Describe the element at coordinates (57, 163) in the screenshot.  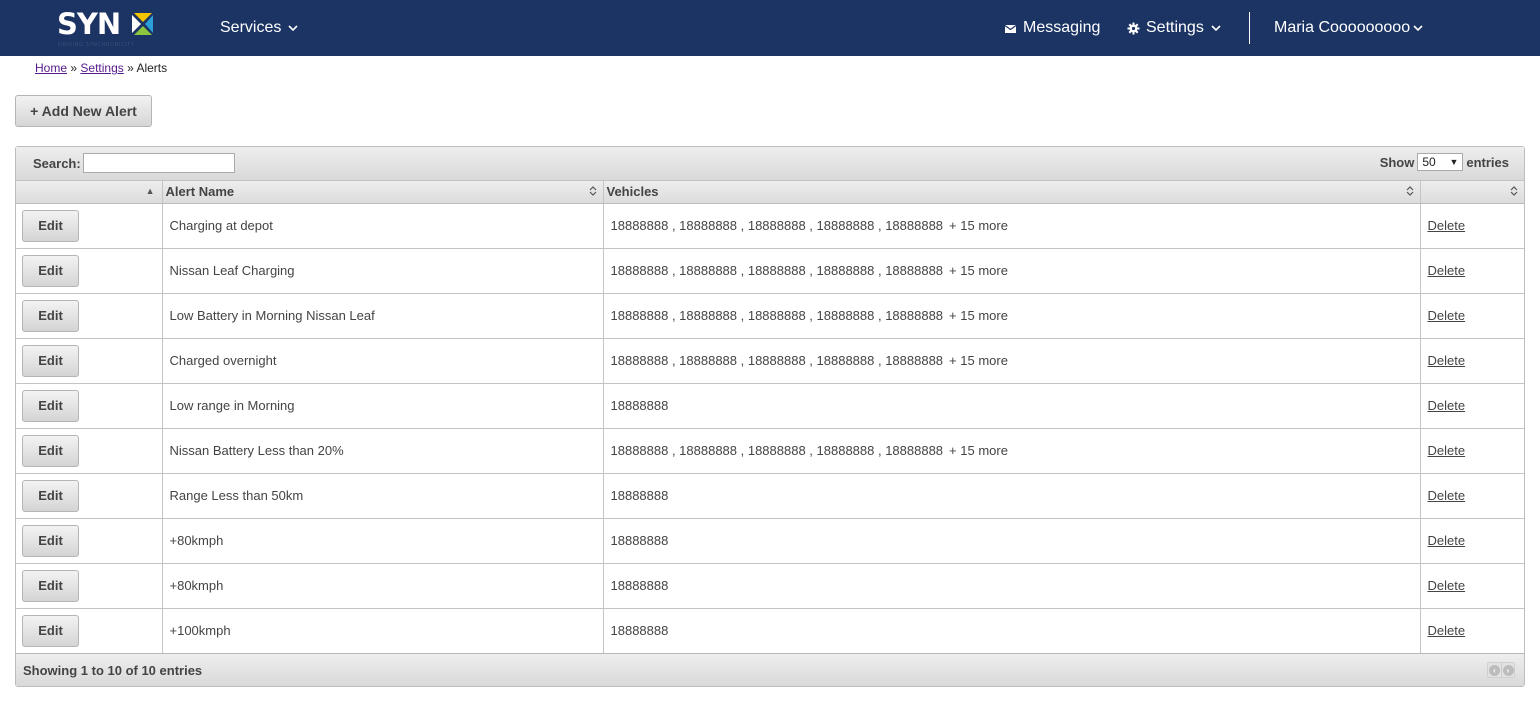
I see `search-label: Search:` at that location.